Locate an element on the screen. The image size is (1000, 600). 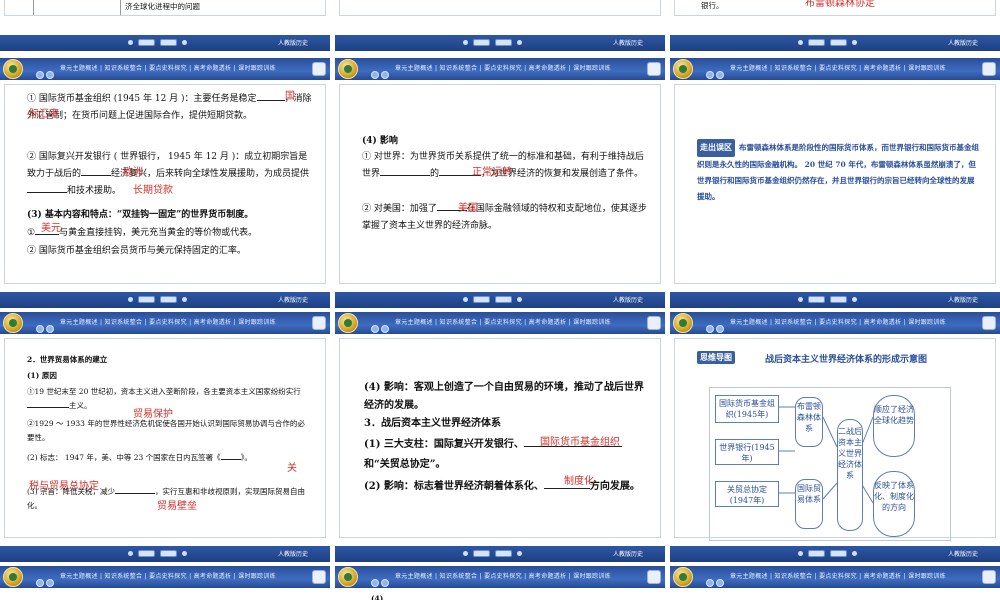
node-result-2: 反映了体系化、制度化的方向 is located at coordinates (894, 504).